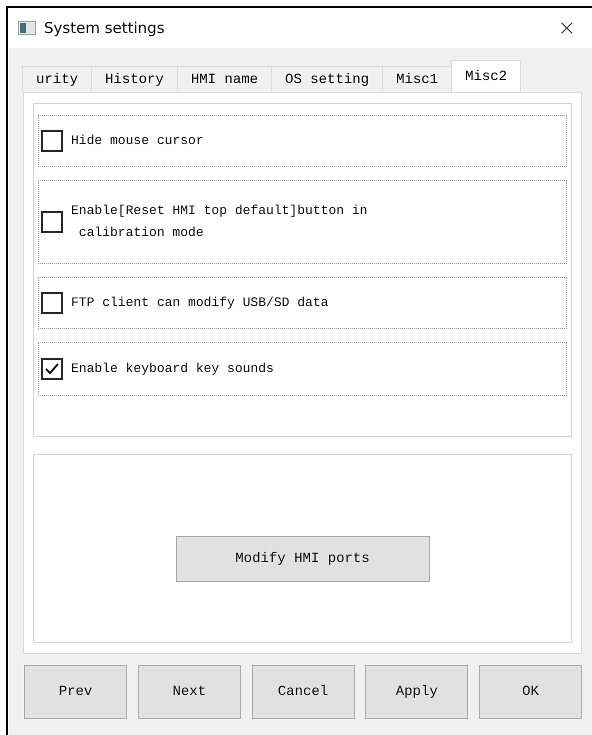 The height and width of the screenshot is (735, 592). What do you see at coordinates (199, 303) in the screenshot?
I see `option-label: FTP client can modify USB/SD data` at bounding box center [199, 303].